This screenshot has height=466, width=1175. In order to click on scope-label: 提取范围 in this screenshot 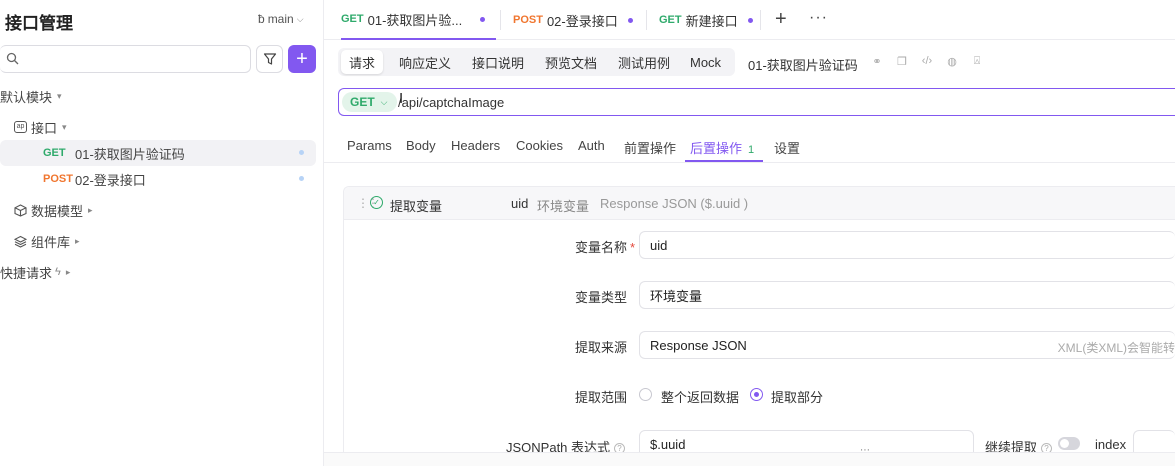, I will do `click(601, 397)`.